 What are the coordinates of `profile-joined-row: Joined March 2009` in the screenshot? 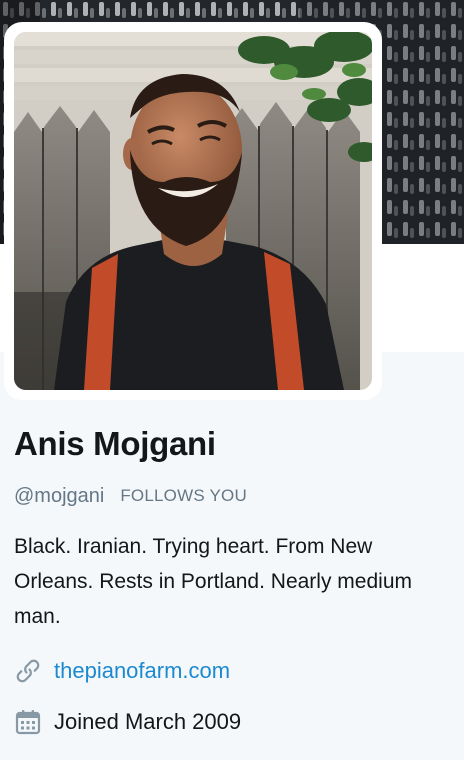 It's located at (127, 722).